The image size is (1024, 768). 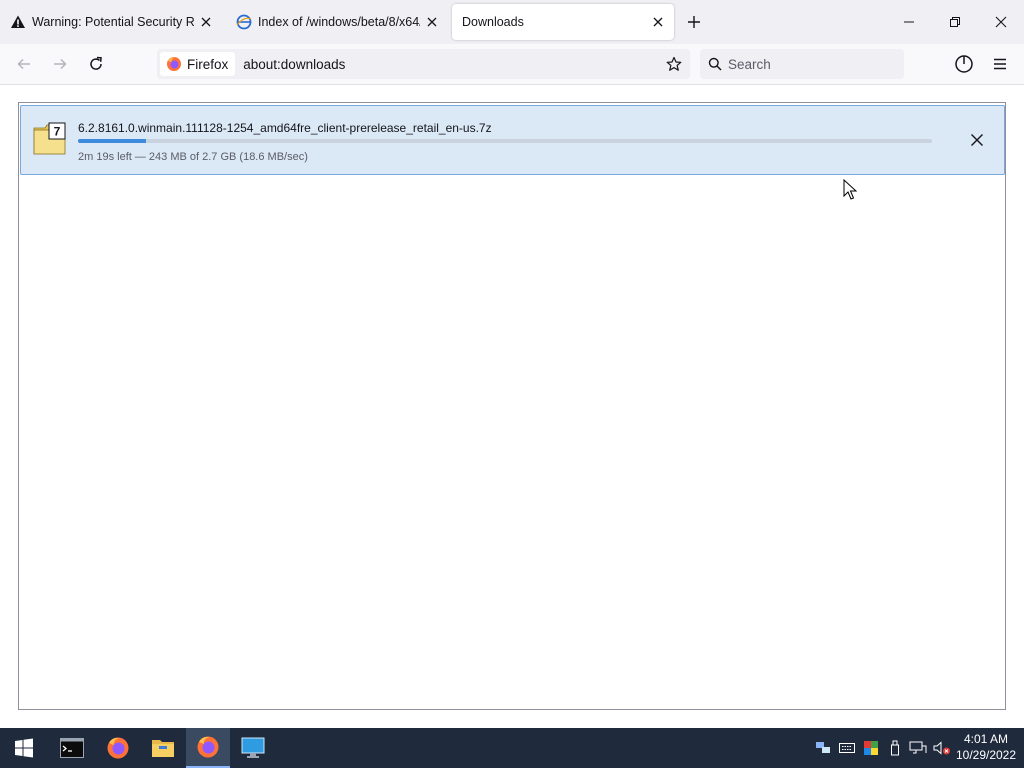 What do you see at coordinates (986, 739) in the screenshot?
I see `clock-time: 4:01 AM` at bounding box center [986, 739].